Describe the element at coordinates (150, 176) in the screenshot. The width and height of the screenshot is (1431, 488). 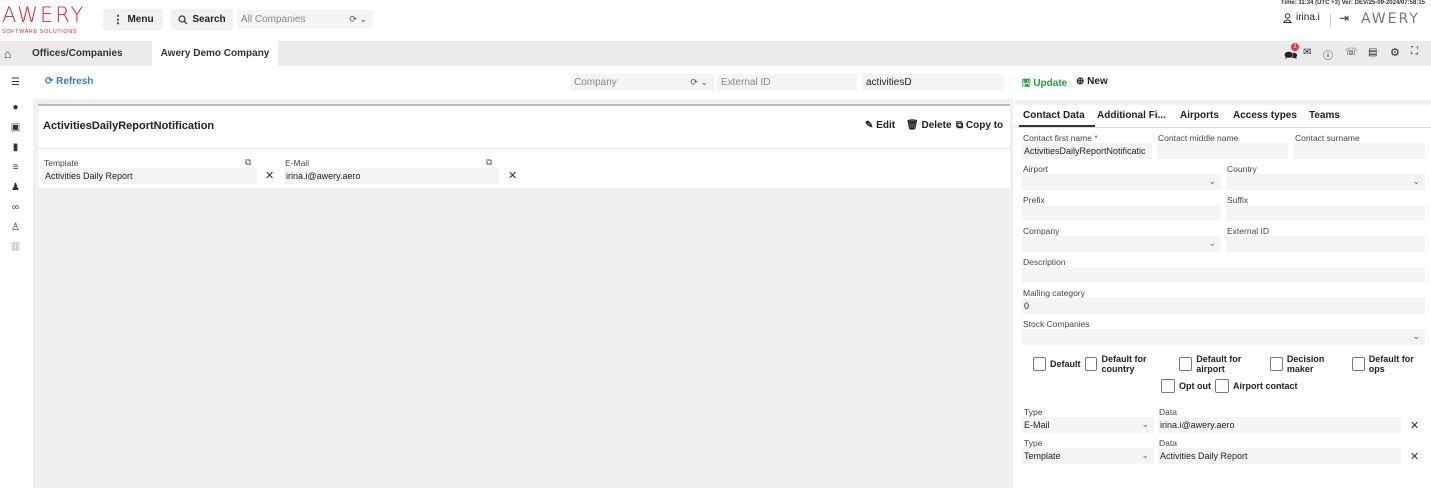
I see `template-field: Activities Daily Report` at that location.